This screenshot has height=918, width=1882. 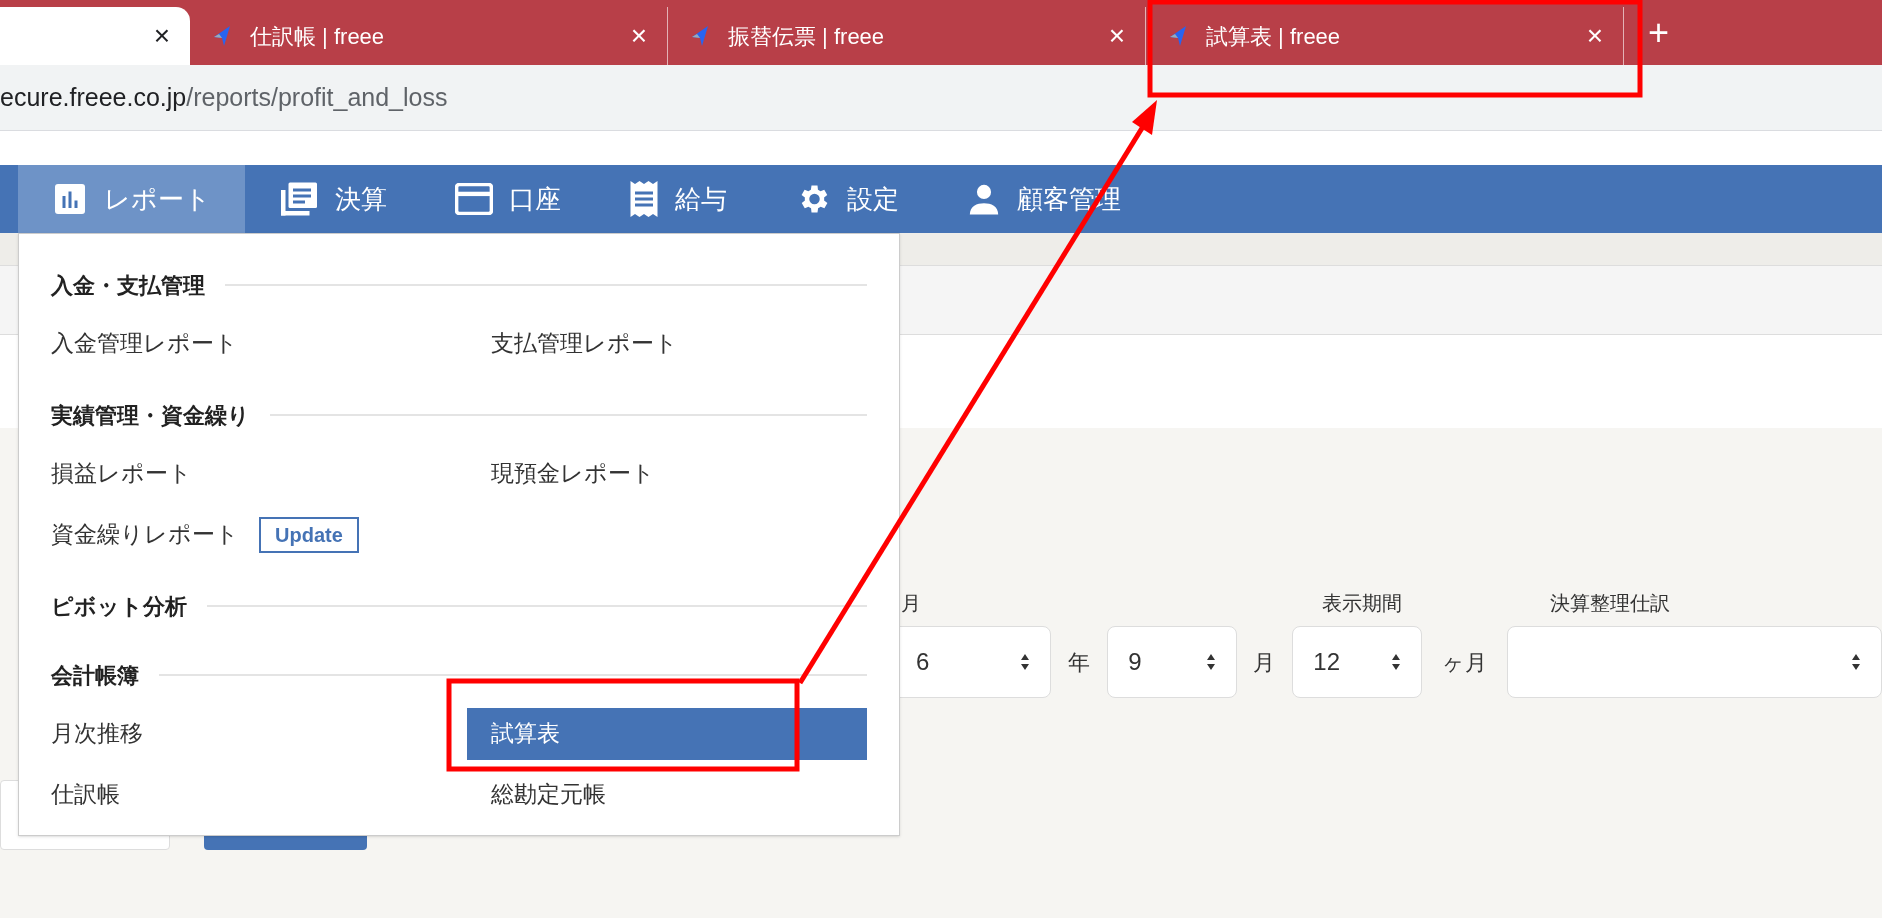 I want to click on menu-item: 試算表, so click(x=667, y=733).